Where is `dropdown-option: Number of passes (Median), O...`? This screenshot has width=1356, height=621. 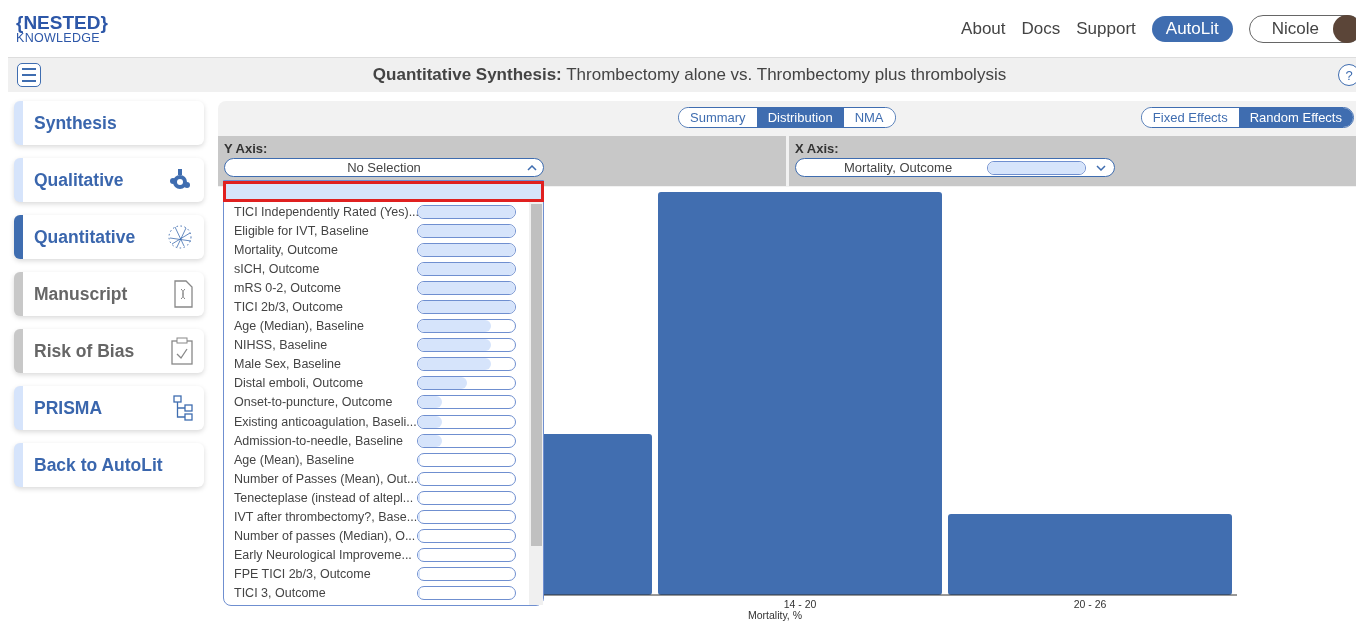
dropdown-option: Number of passes (Median), O... is located at coordinates (376, 536).